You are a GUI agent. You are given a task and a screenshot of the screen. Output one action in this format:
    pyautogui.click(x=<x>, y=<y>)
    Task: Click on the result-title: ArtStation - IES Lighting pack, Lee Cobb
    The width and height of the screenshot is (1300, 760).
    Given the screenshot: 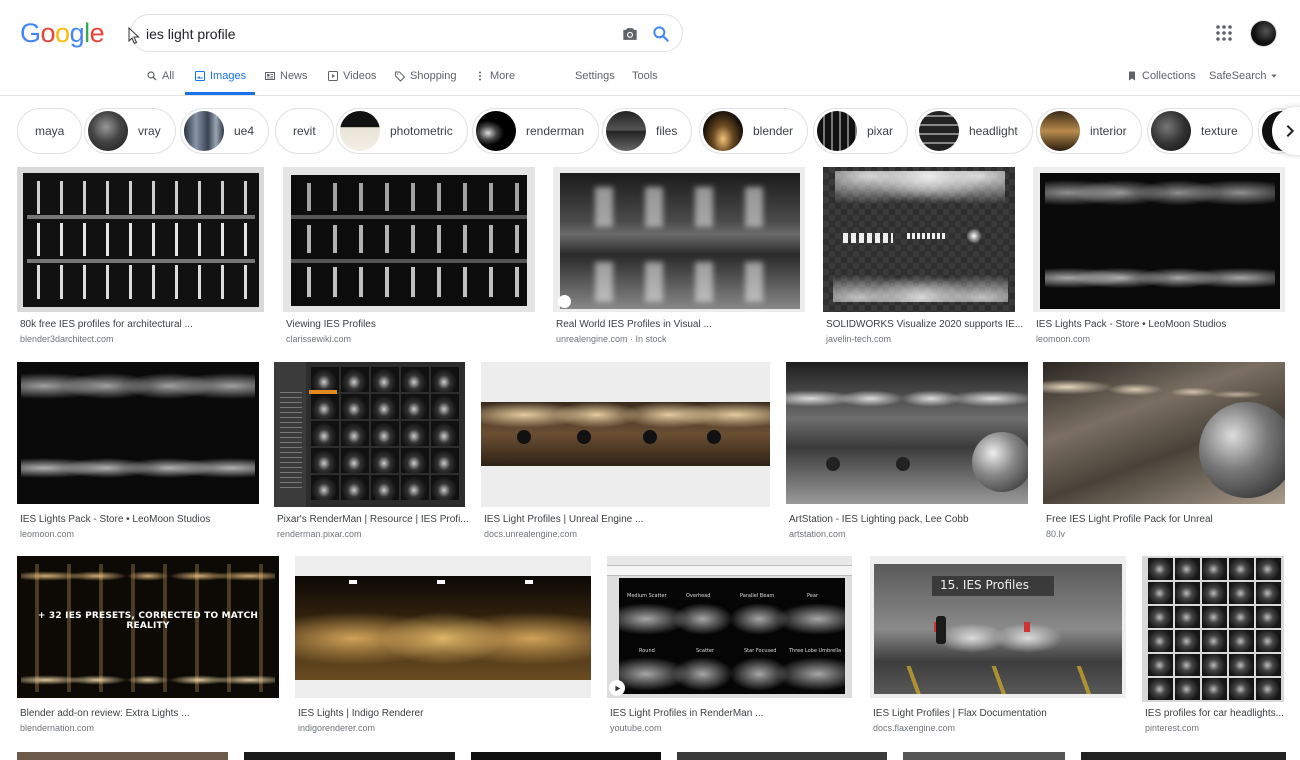 What is the action you would take?
    pyautogui.click(x=879, y=519)
    